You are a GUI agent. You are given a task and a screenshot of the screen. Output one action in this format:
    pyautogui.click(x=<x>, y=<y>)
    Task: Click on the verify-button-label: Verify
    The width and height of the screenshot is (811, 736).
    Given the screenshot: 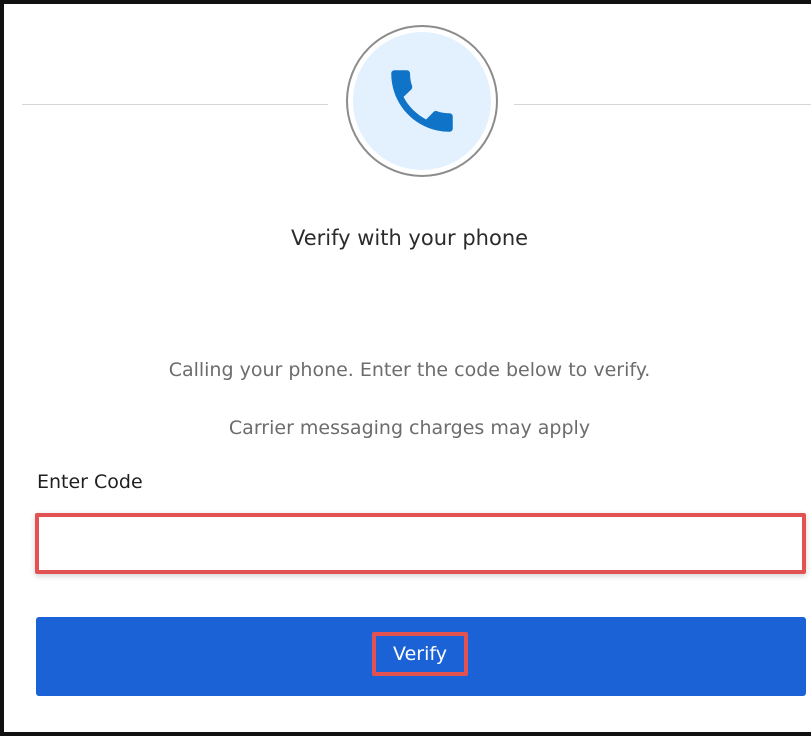 What is the action you would take?
    pyautogui.click(x=420, y=654)
    